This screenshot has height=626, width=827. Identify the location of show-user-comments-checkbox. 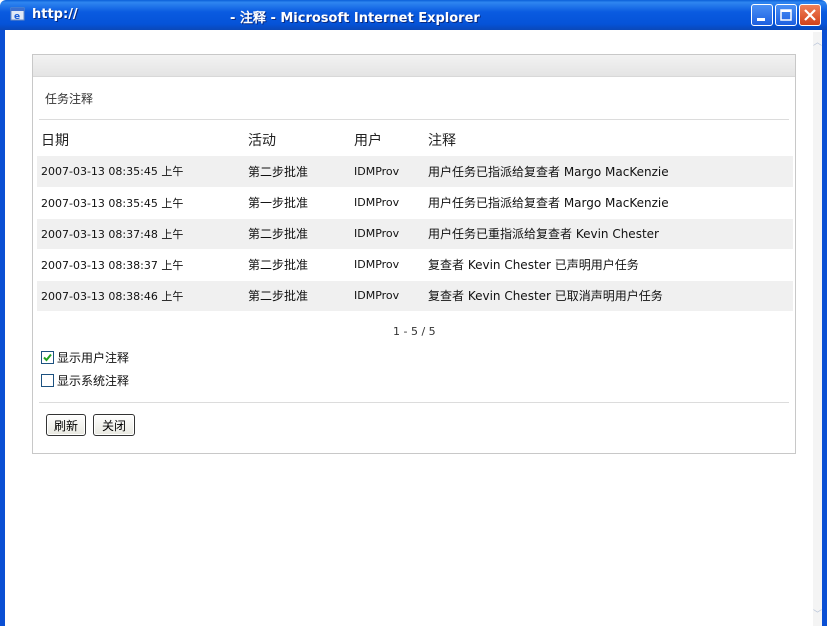
(47, 357).